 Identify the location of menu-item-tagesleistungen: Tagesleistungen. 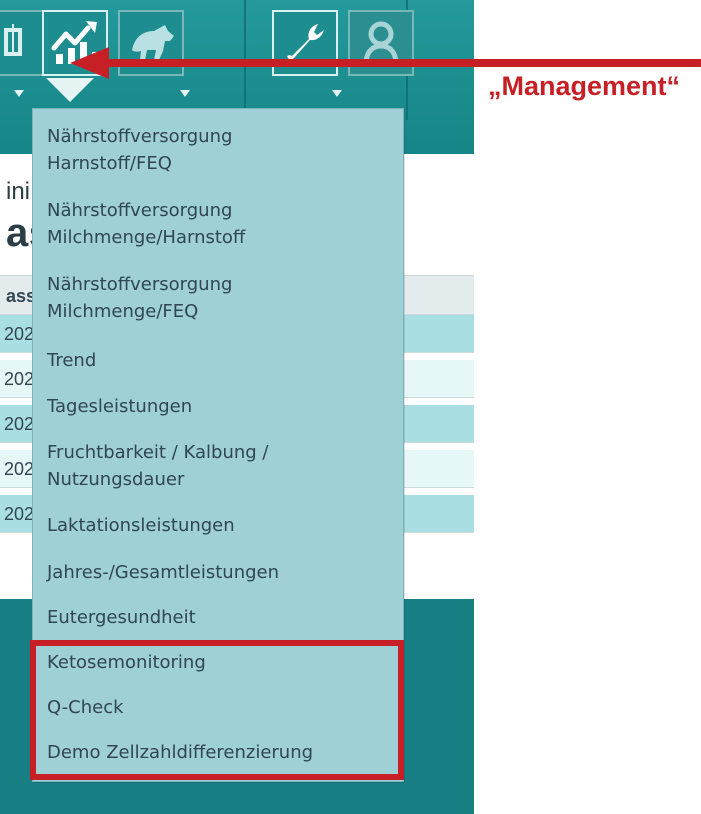
(212, 406).